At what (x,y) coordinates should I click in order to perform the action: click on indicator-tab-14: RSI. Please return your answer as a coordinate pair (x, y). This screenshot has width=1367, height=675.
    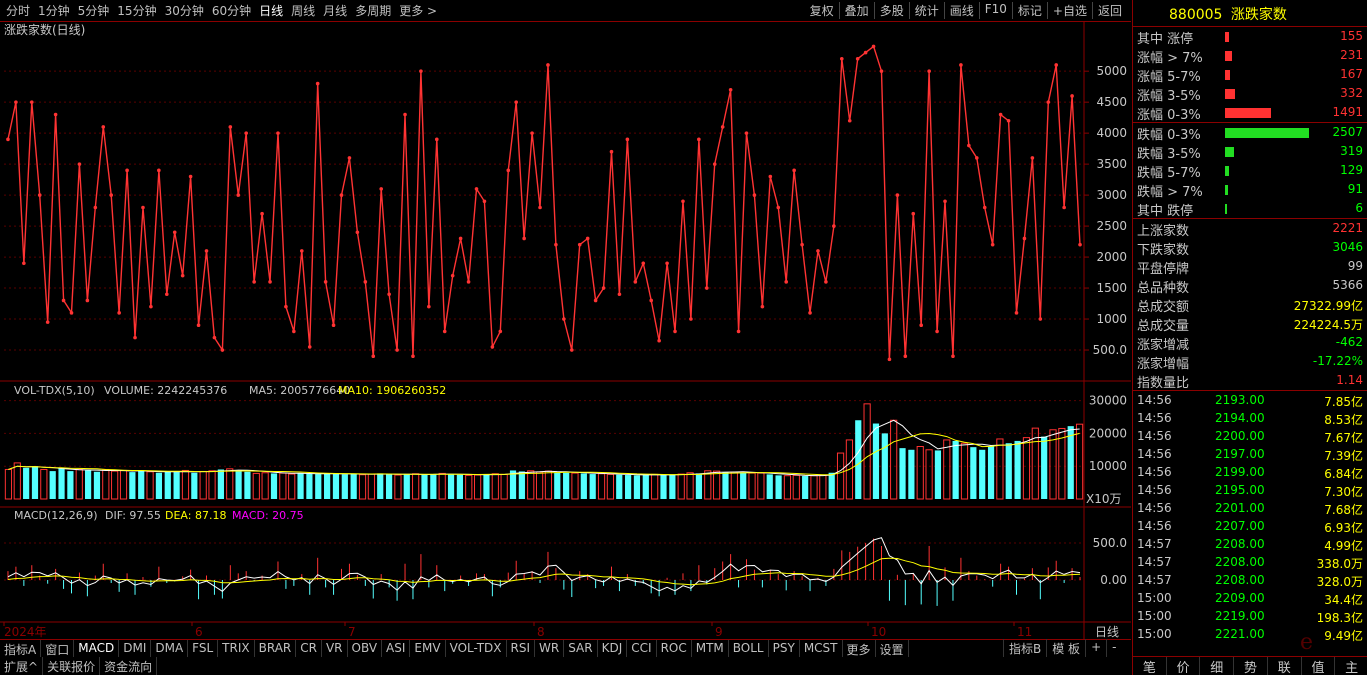
    Looking at the image, I should click on (521, 648).